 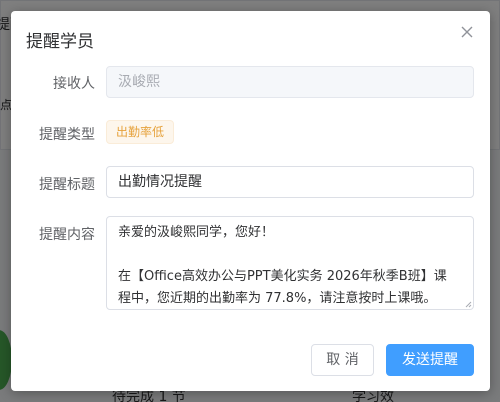 What do you see at coordinates (282, 276) in the screenshot?
I see `content-line: 在【Office高效办公与PPT美化实务 2026年秋季B班】课` at bounding box center [282, 276].